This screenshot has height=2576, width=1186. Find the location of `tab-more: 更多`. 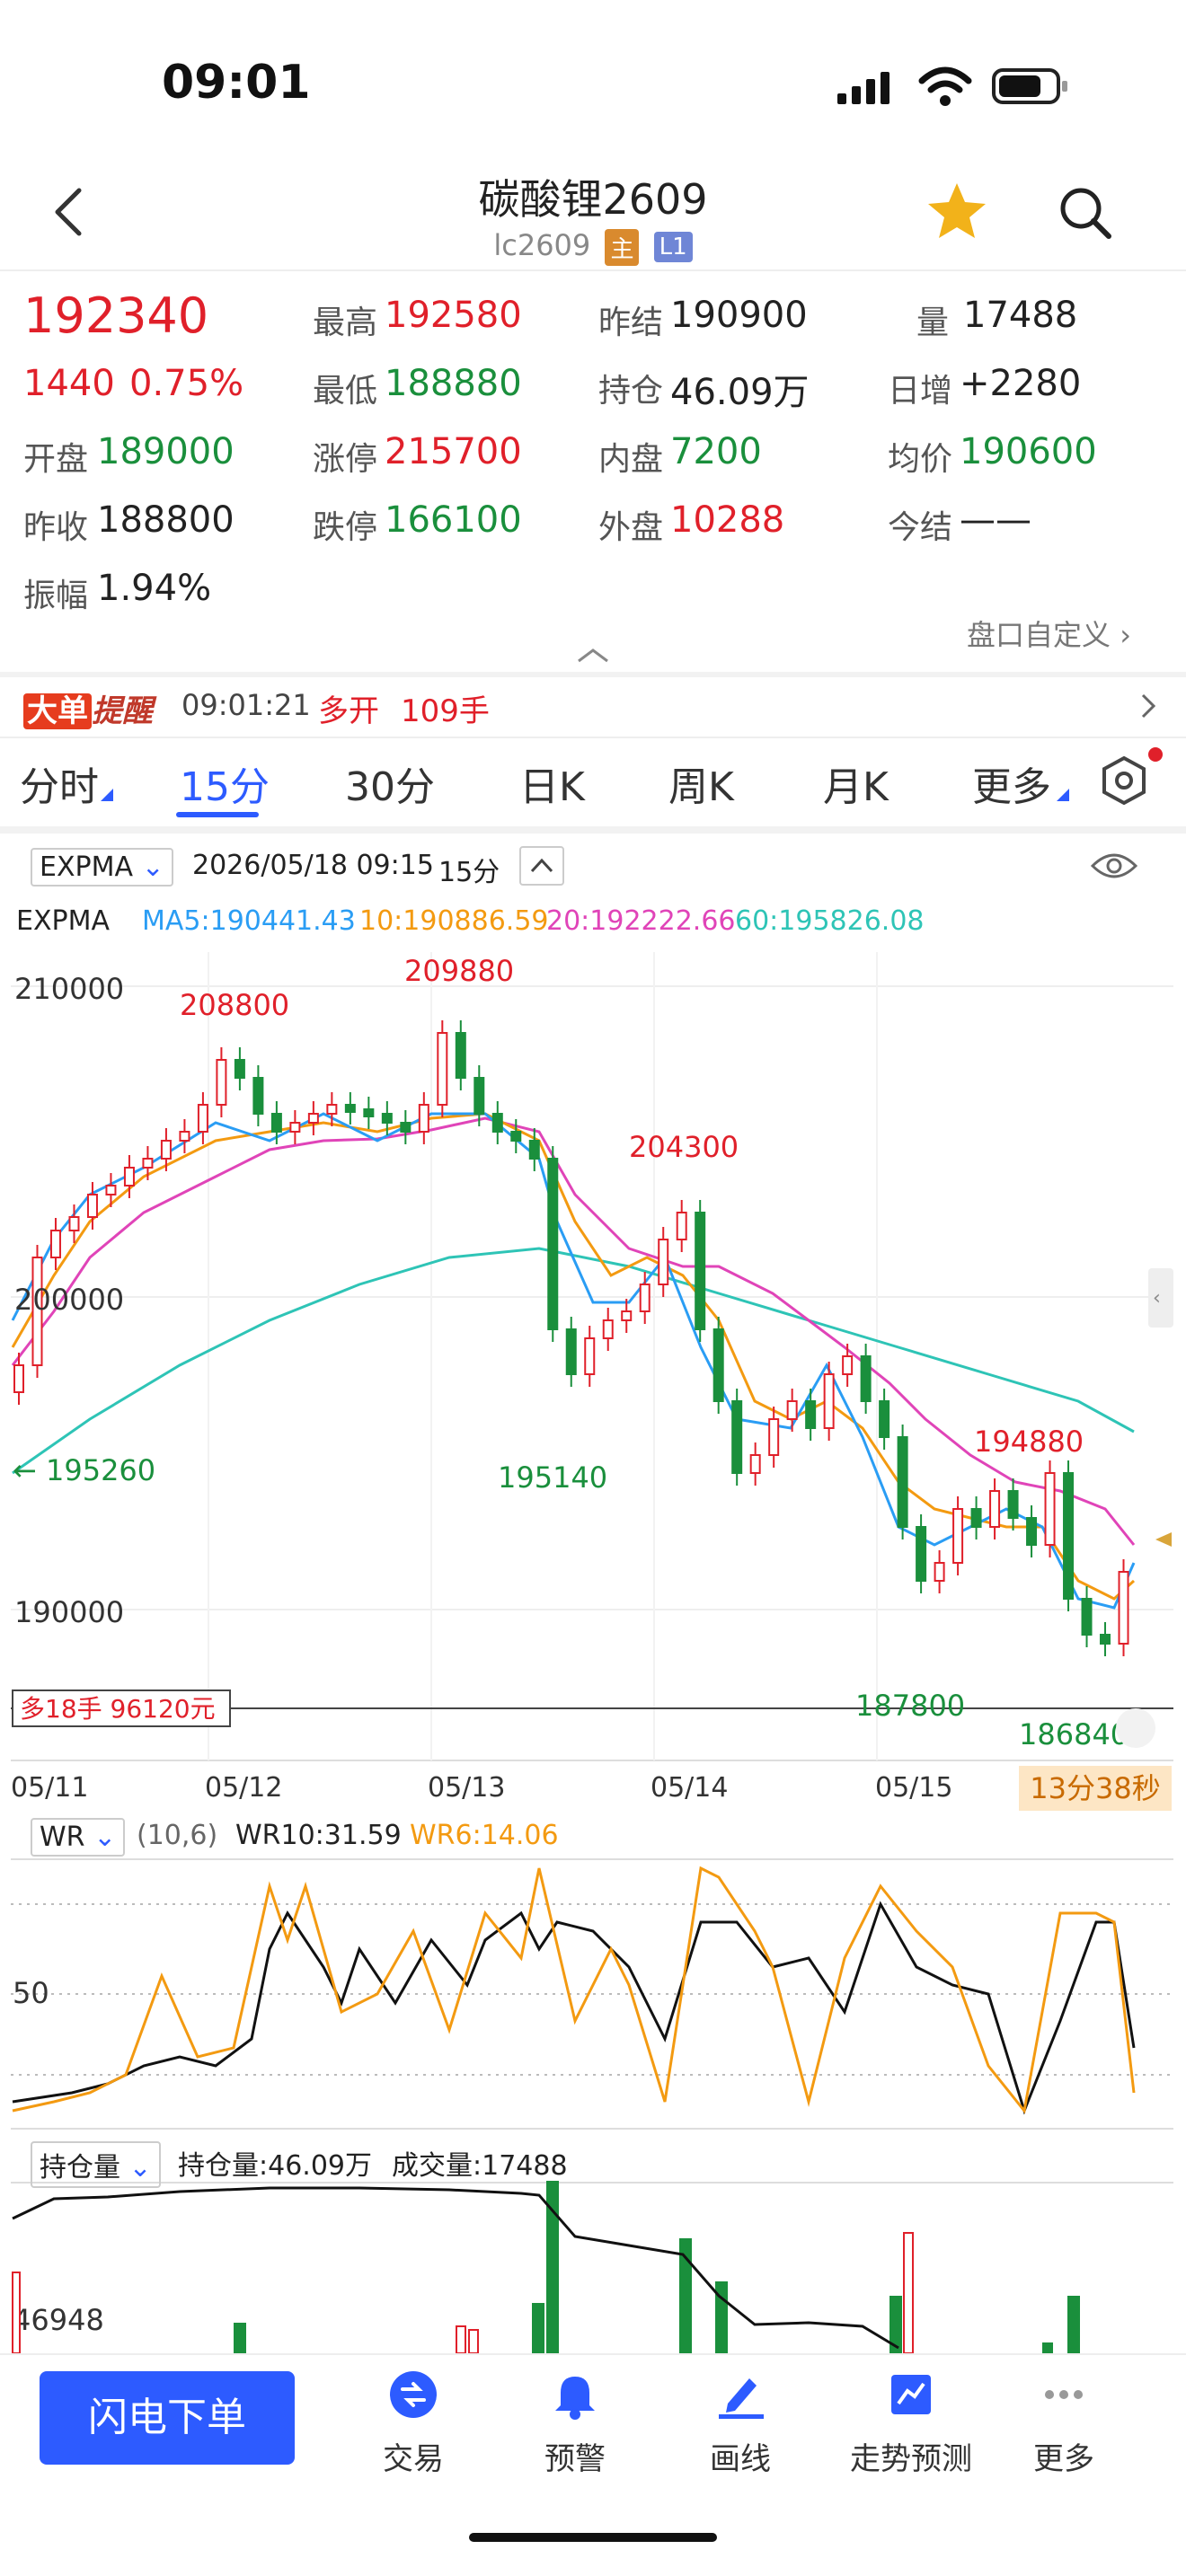

tab-more: 更多 is located at coordinates (1011, 783).